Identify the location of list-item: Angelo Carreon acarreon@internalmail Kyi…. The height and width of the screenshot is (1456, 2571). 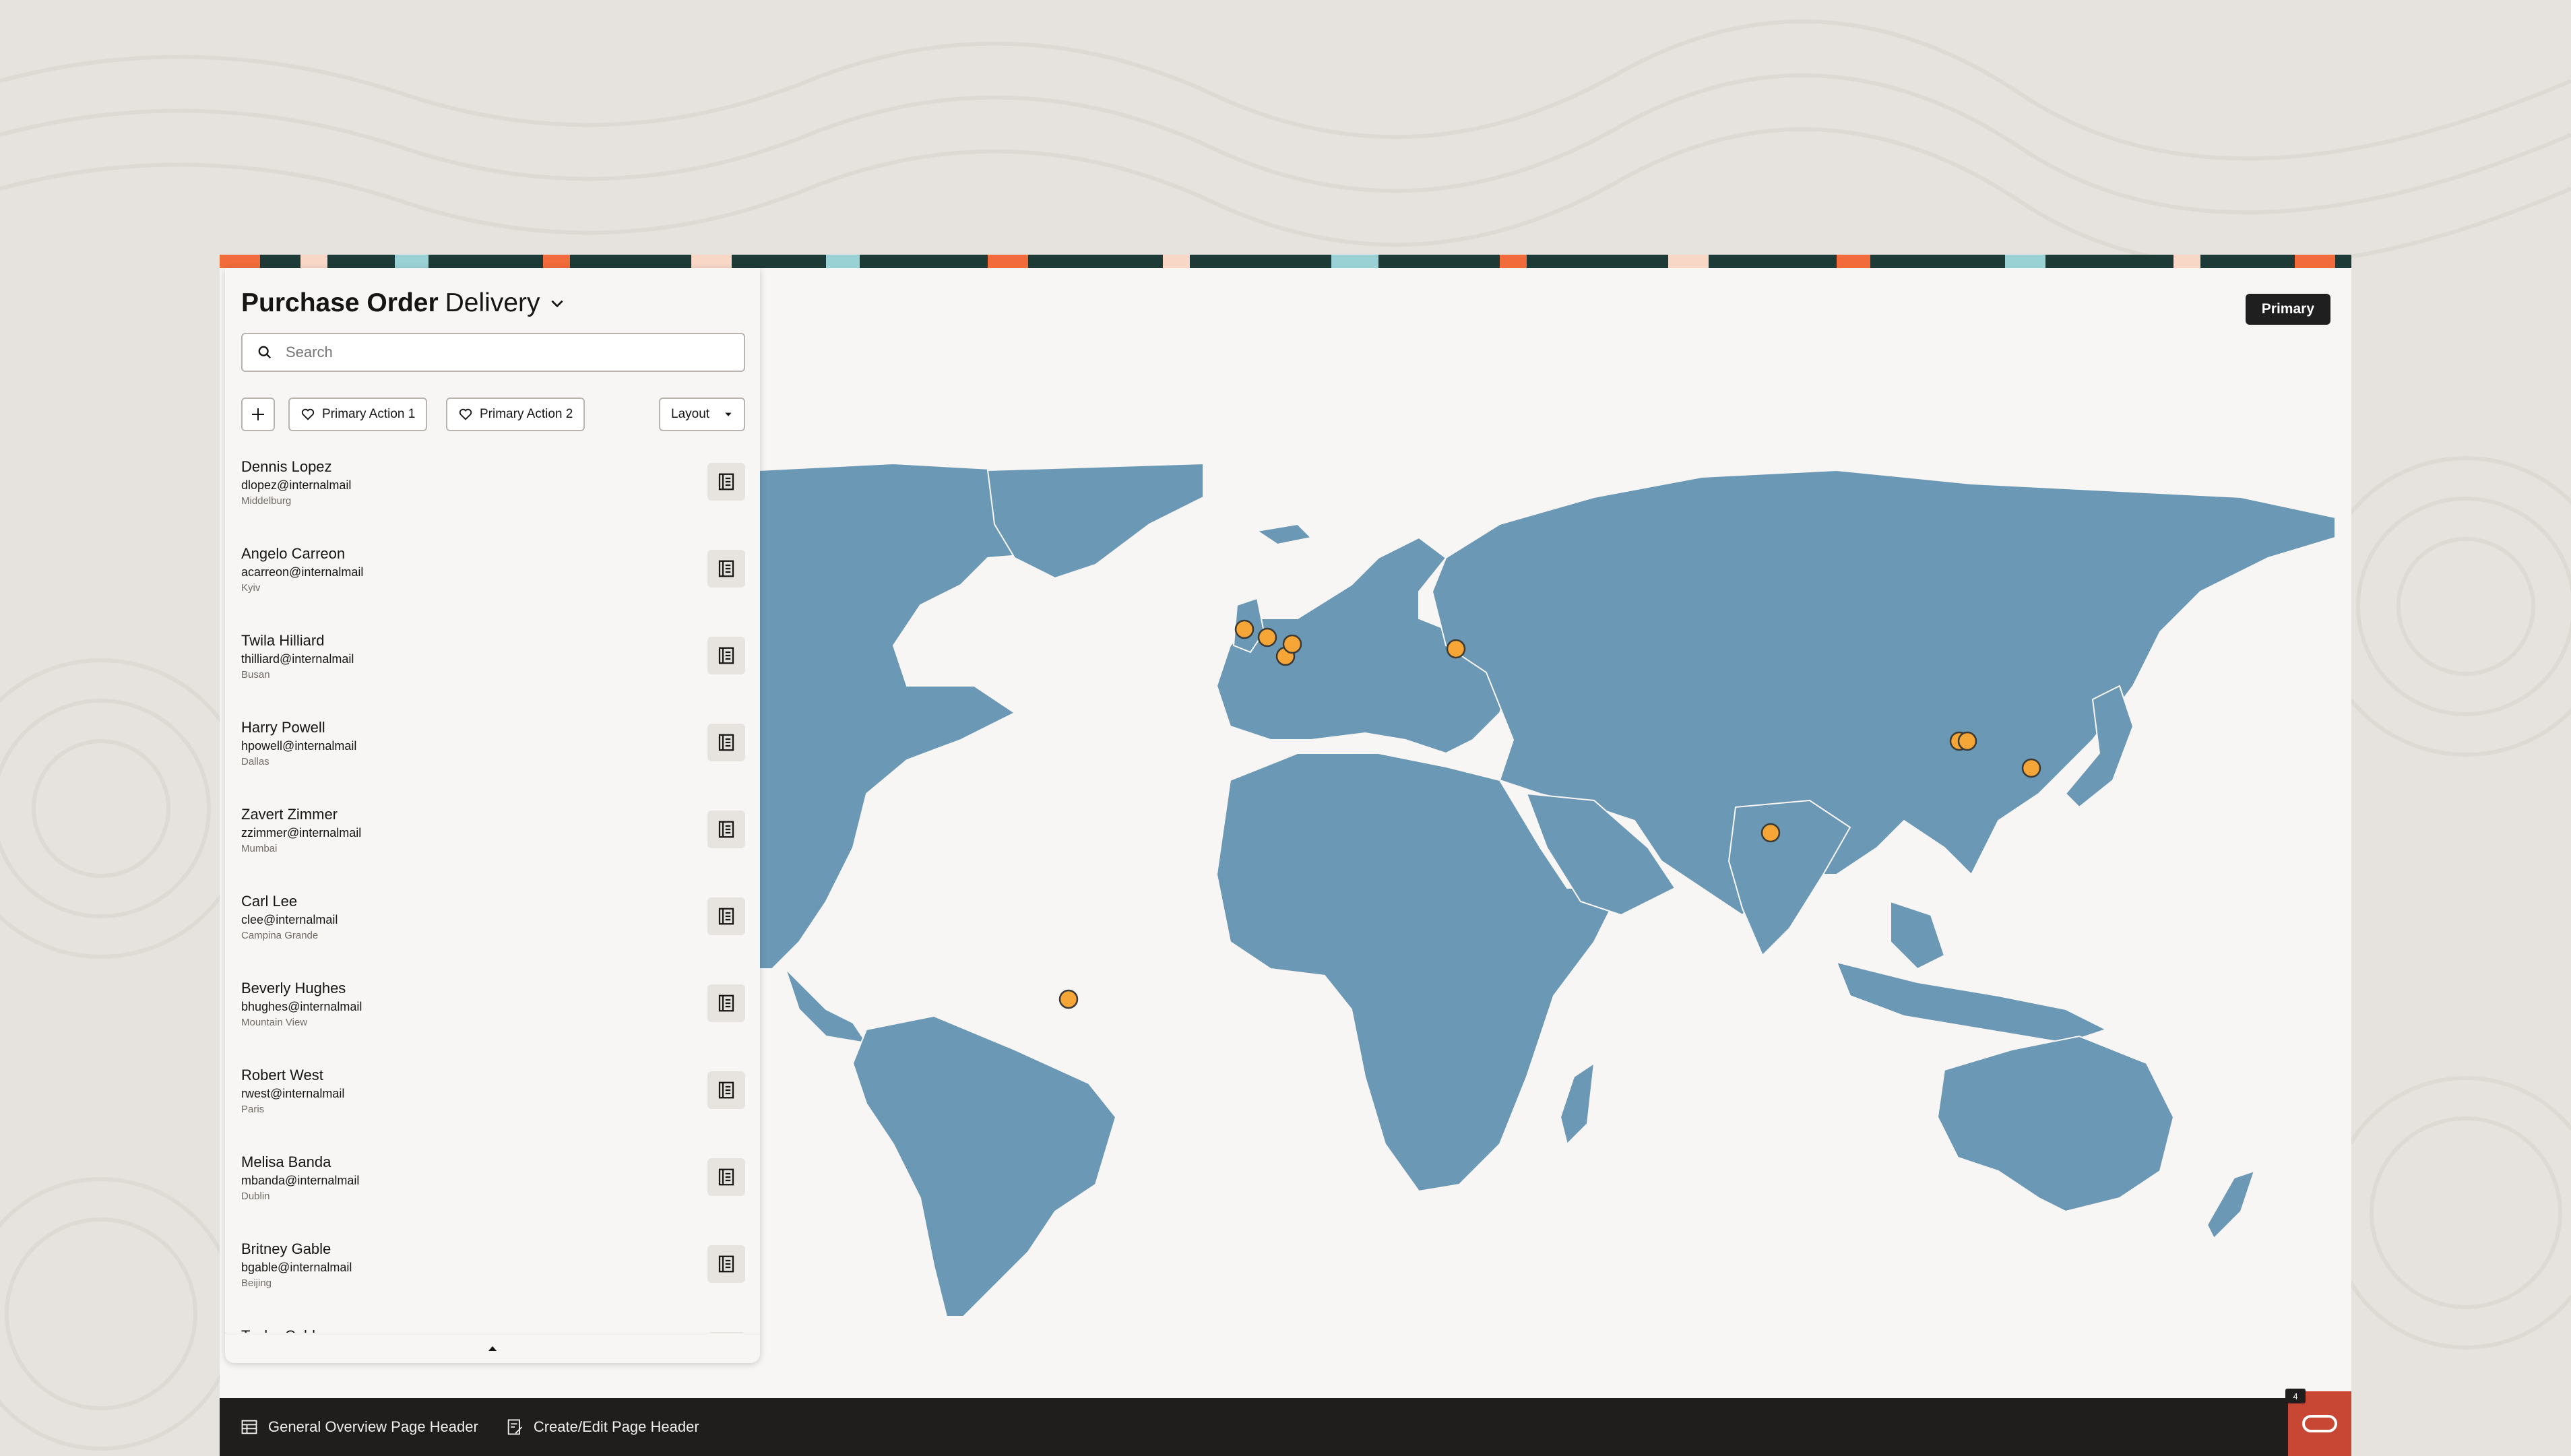
(493, 575).